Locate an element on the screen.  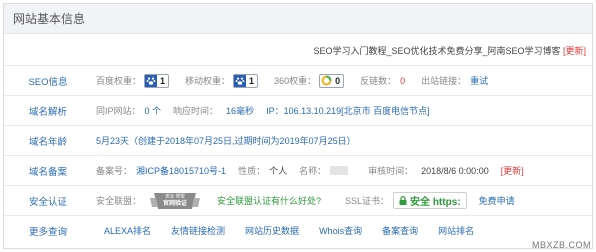
icp-name-label: 名称： is located at coordinates (313, 171).